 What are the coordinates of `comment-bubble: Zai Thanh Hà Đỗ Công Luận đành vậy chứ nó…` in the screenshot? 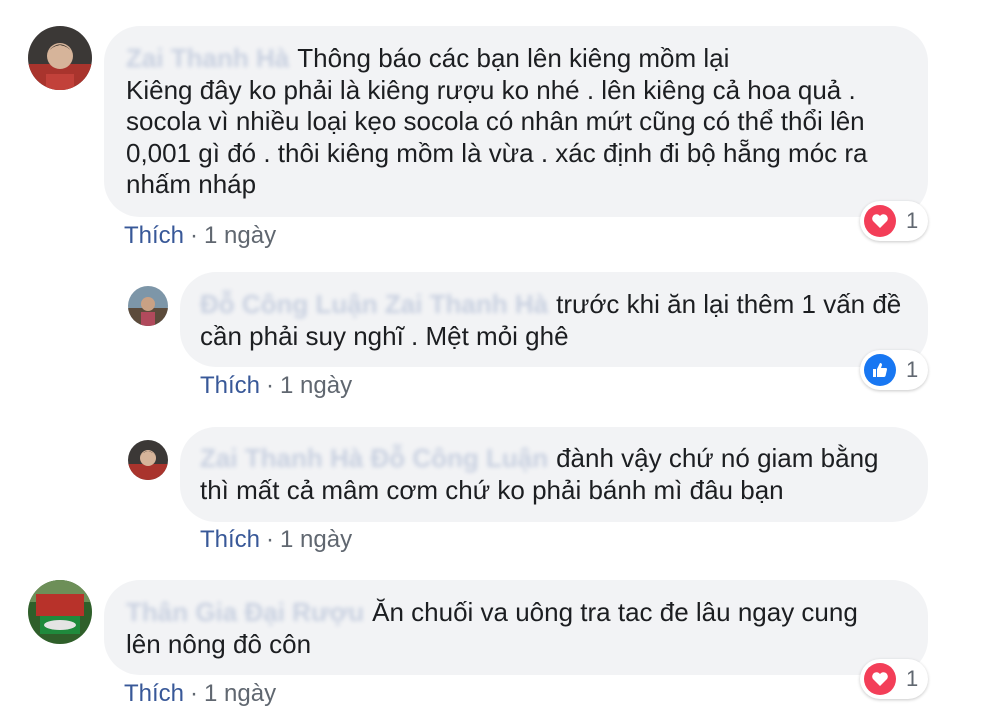 It's located at (554, 474).